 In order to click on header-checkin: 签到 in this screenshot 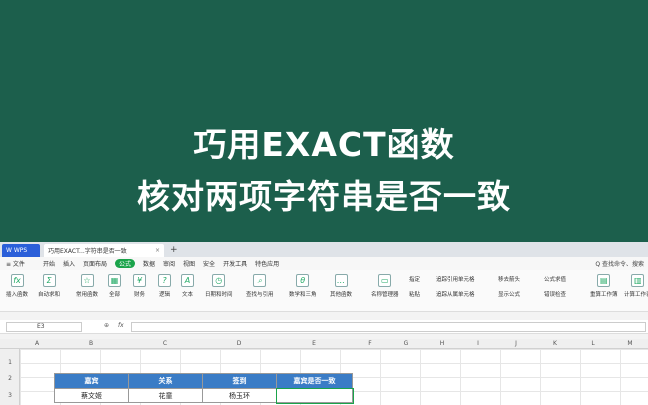, I will do `click(239, 381)`.